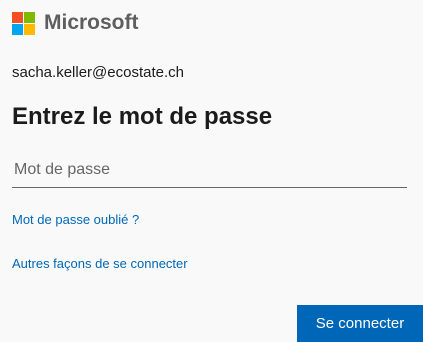  Describe the element at coordinates (100, 263) in the screenshot. I see `other-sign-in-options-link: Autres façons de se connecter` at that location.